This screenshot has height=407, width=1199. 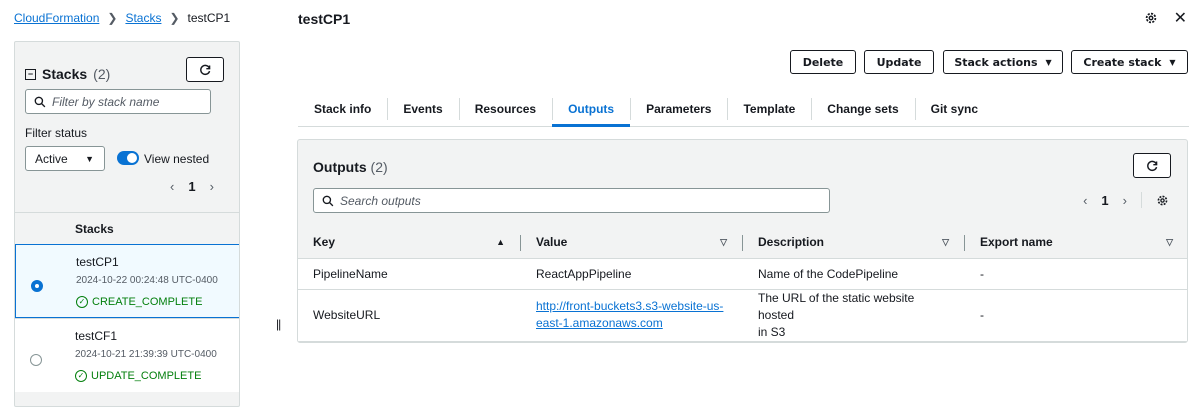 I want to click on update-button: Update, so click(x=899, y=62).